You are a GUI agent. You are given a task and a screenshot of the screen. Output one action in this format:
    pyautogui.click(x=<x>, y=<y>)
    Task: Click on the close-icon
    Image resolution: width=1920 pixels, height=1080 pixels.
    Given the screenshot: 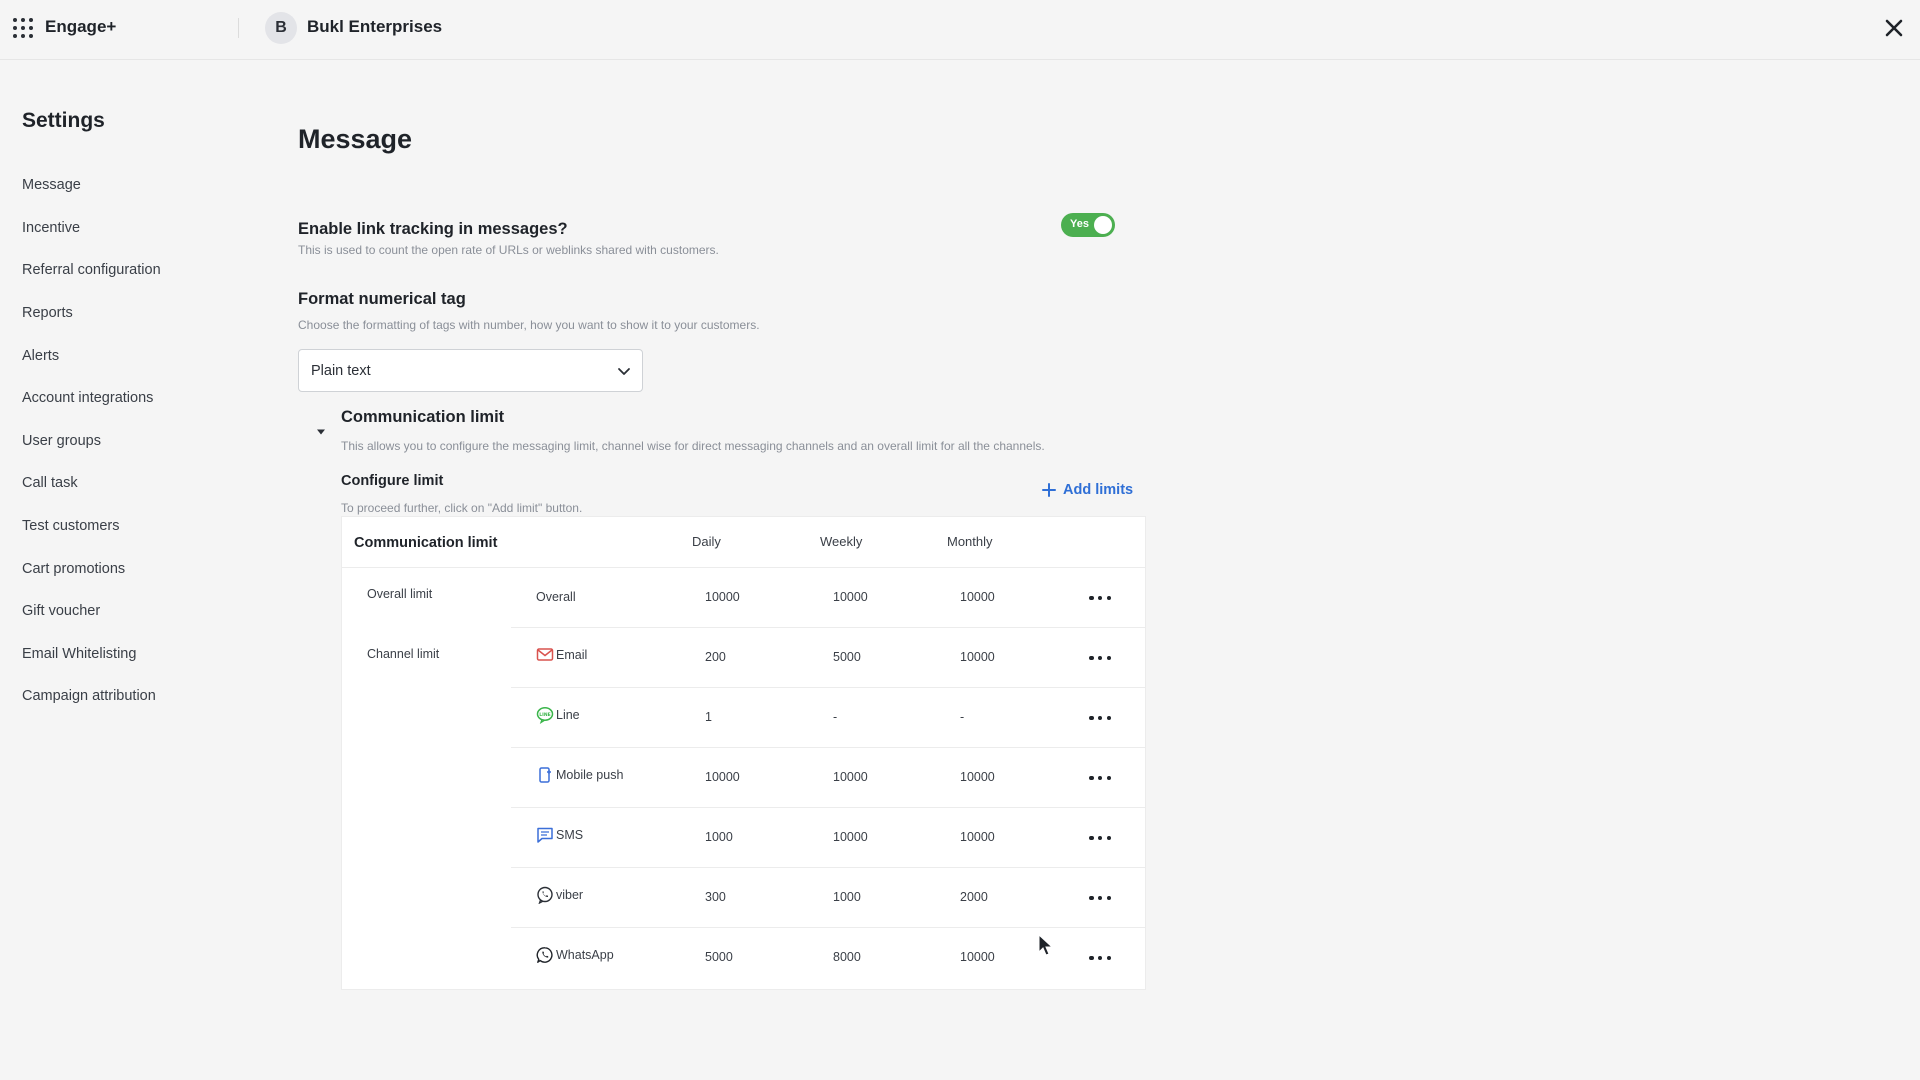 What is the action you would take?
    pyautogui.click(x=1894, y=28)
    